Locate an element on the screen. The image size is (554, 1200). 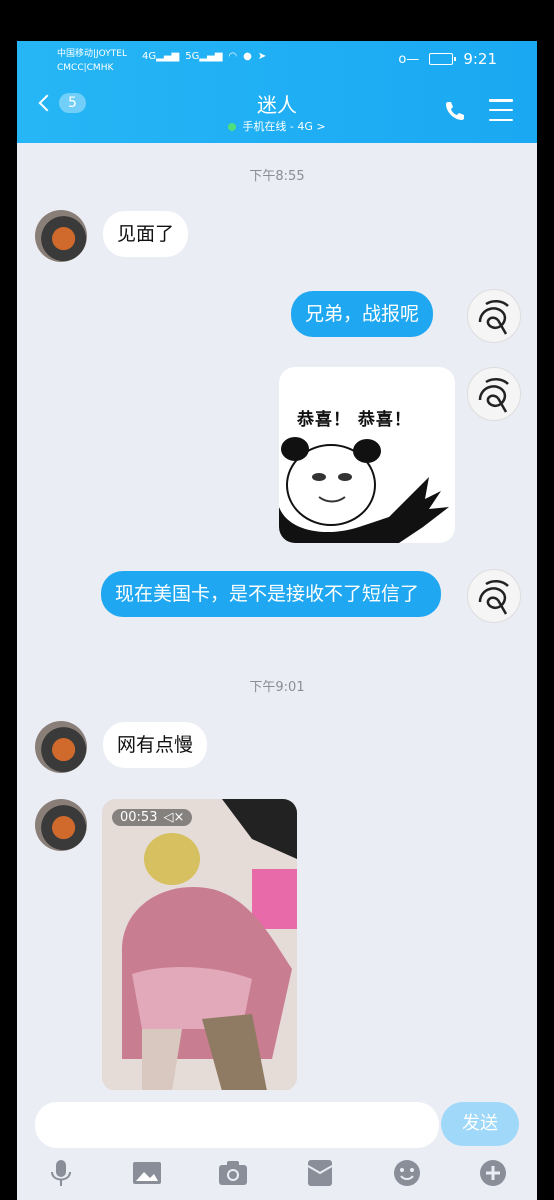
composer-bar: 发送 is located at coordinates (277, 1145).